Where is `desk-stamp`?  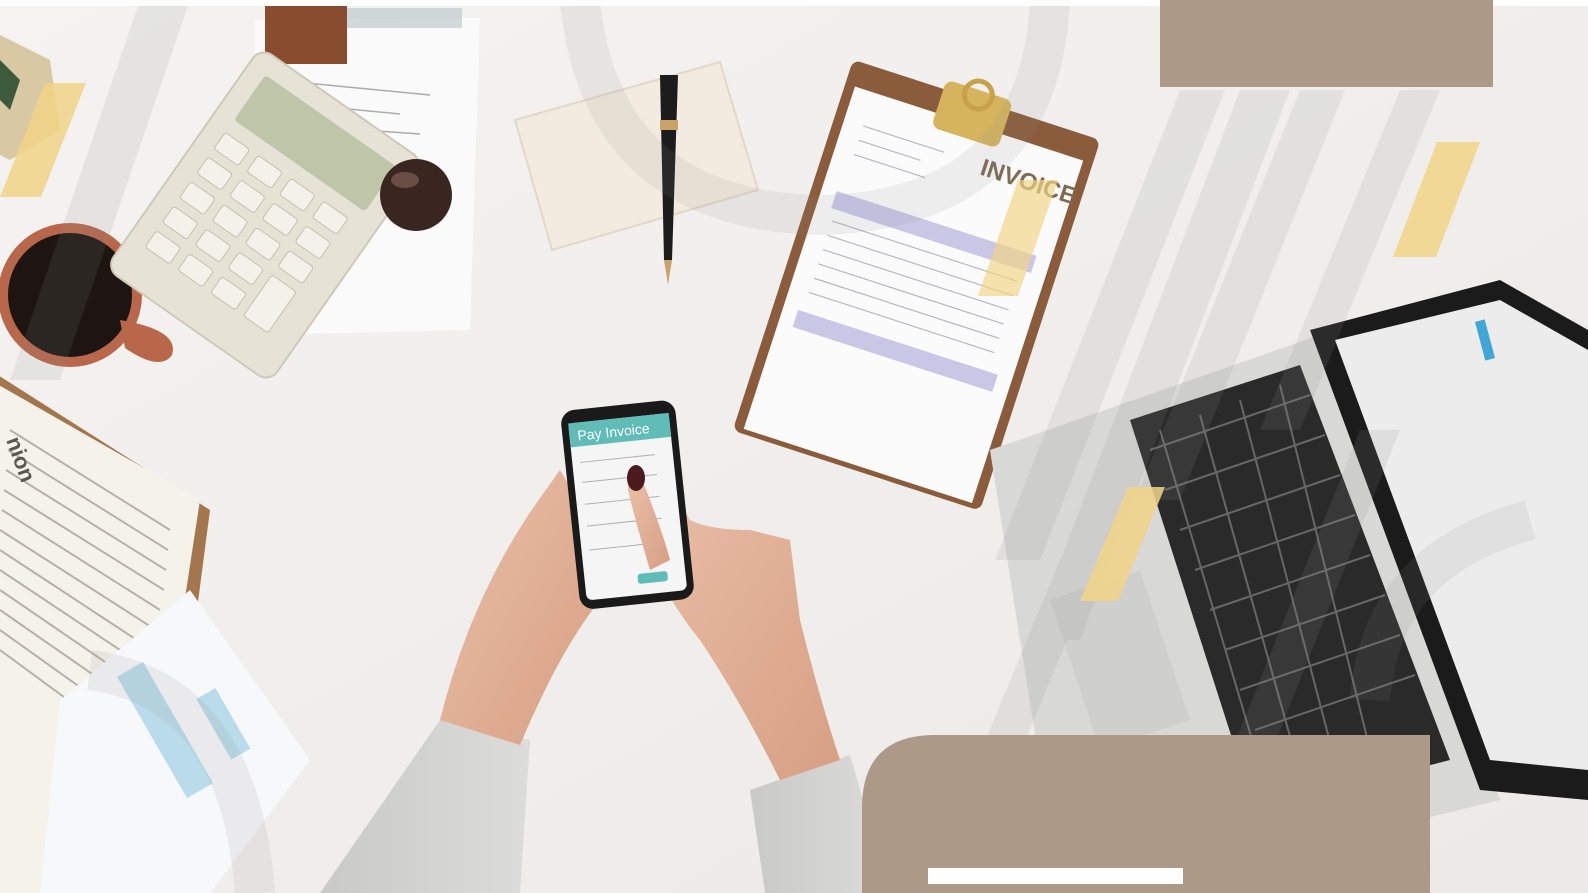 desk-stamp is located at coordinates (416, 195).